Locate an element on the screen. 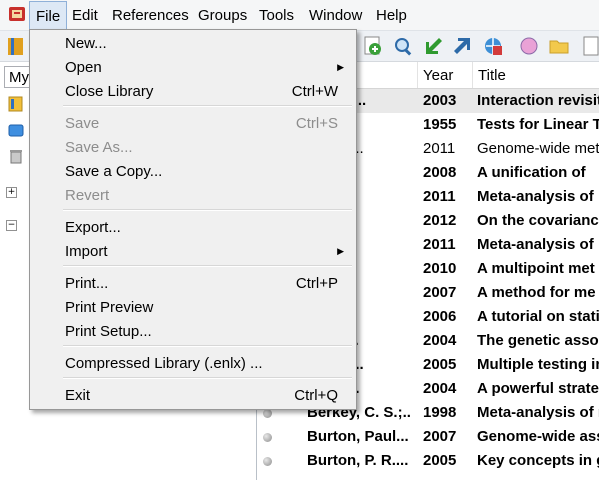  menu-item-shortcut: Ctrl+P is located at coordinates (316, 283).